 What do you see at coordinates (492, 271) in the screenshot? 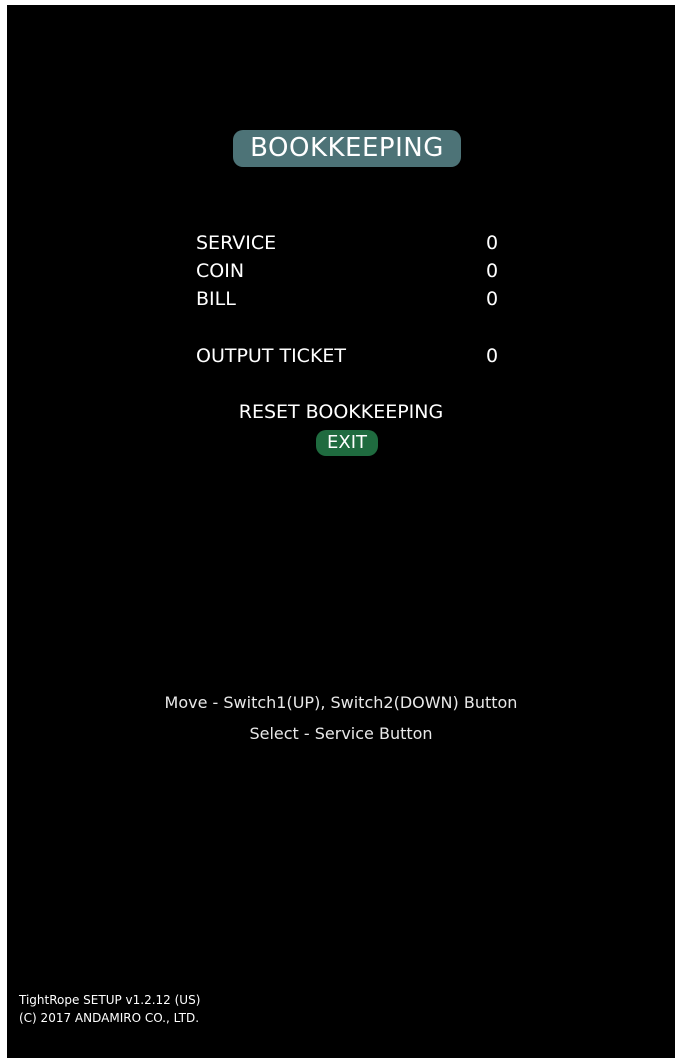
I see `coin-value: 0` at bounding box center [492, 271].